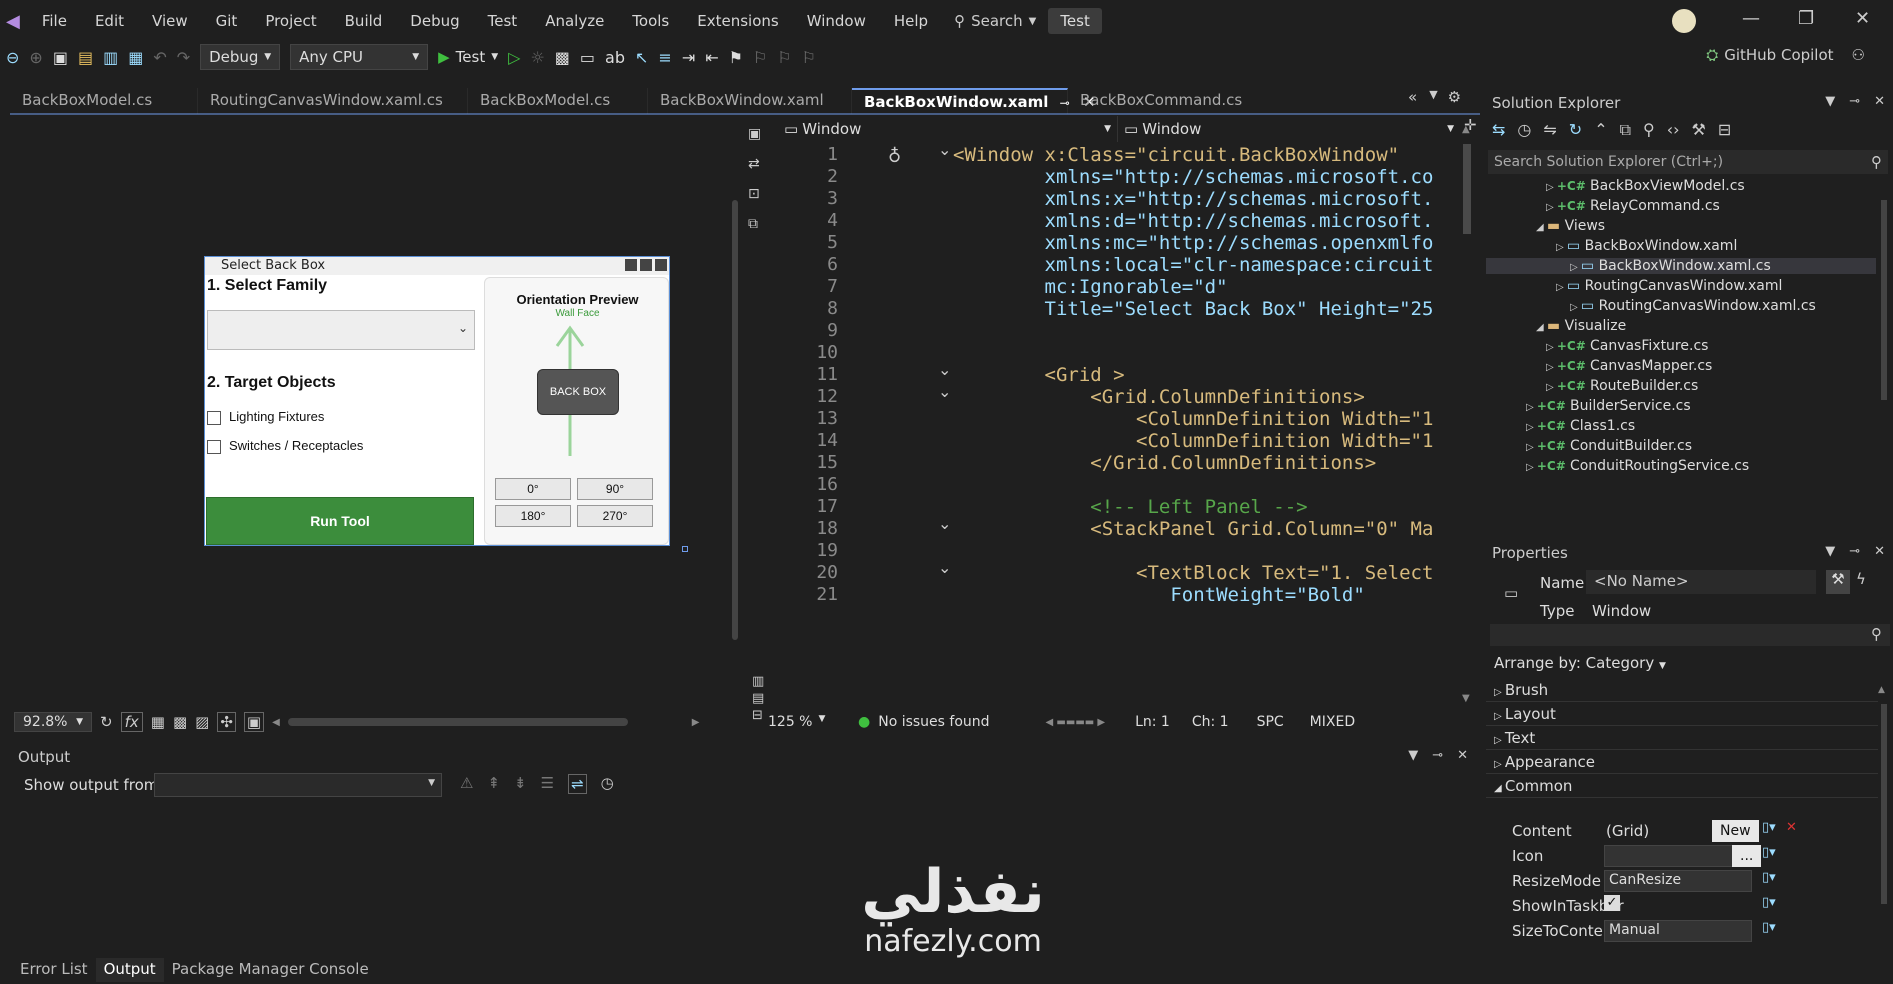 The width and height of the screenshot is (1893, 984). I want to click on editor-vscroll: ▲ ▼, so click(1467, 414).